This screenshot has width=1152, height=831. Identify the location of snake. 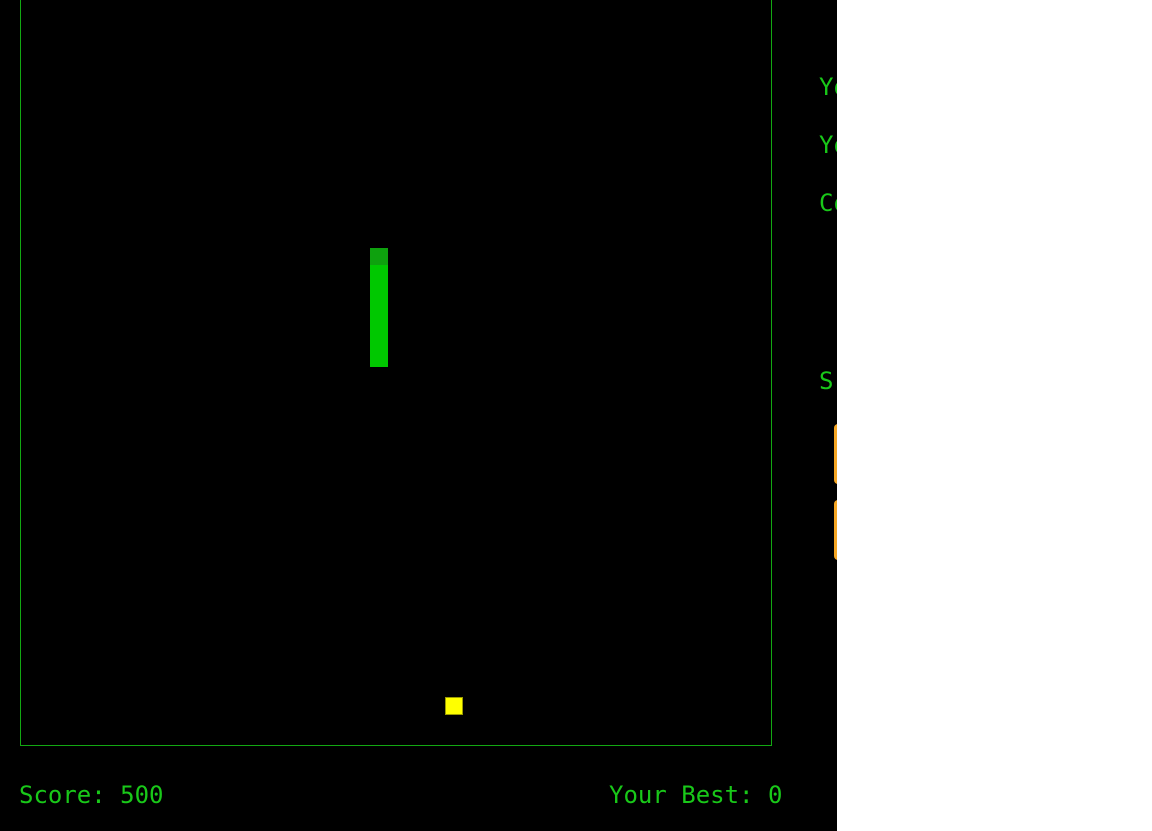
(379, 307).